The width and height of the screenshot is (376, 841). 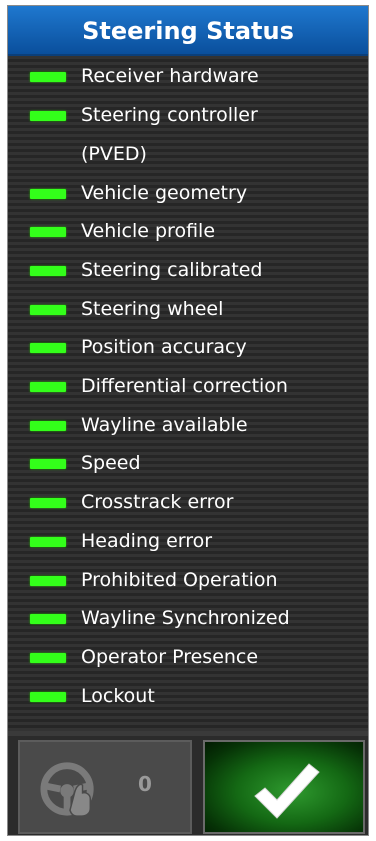 I want to click on status-label: Crosstrack error, so click(x=157, y=502).